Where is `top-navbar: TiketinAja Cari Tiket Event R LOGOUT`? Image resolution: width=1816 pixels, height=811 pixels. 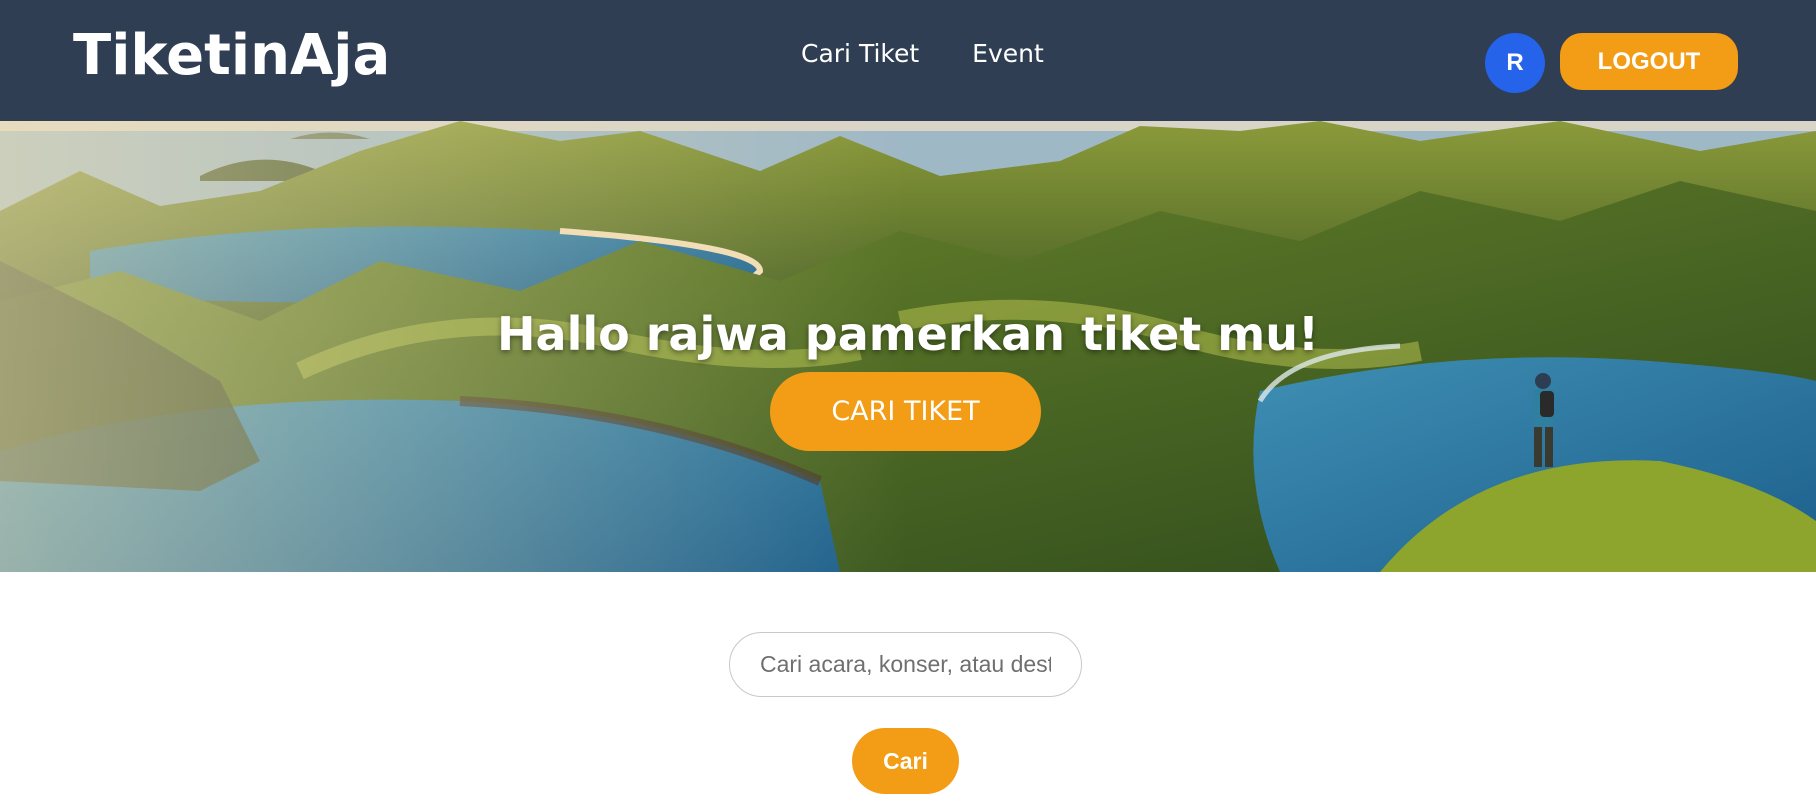
top-navbar: TiketinAja Cari Tiket Event R LOGOUT is located at coordinates (908, 60).